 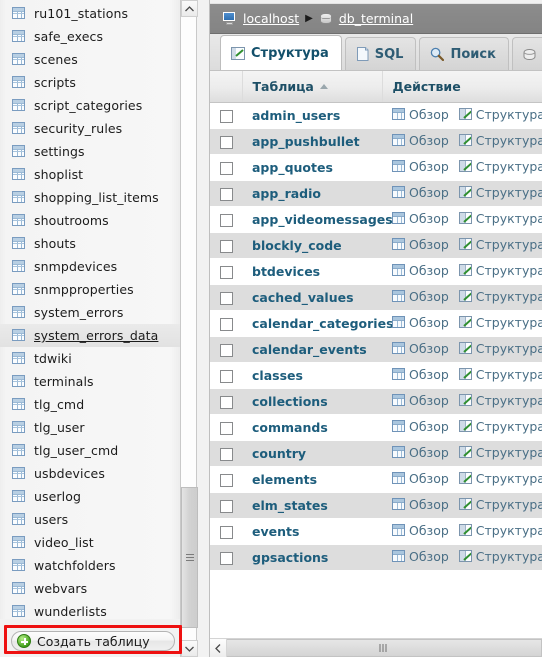 What do you see at coordinates (90, 450) in the screenshot?
I see `sidebar-table-item: tlg_user_cmd` at bounding box center [90, 450].